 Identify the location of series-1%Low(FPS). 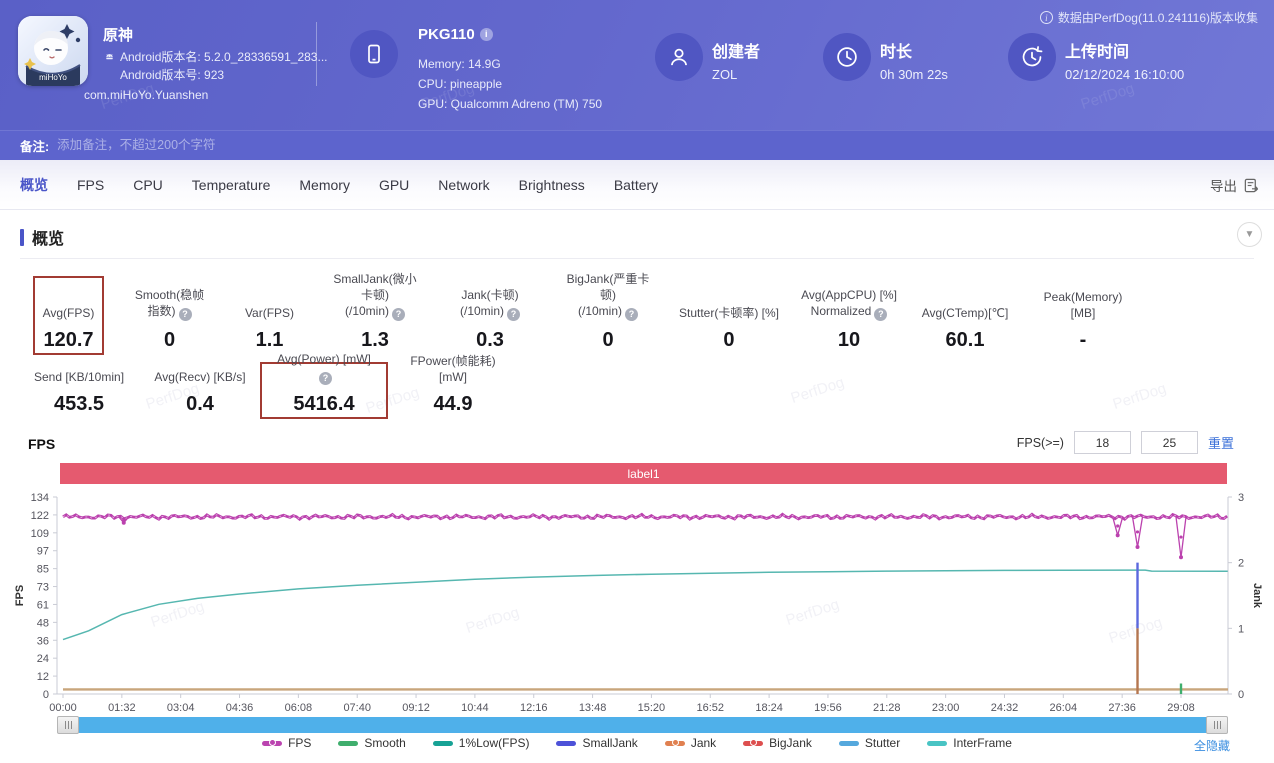
(645, 605).